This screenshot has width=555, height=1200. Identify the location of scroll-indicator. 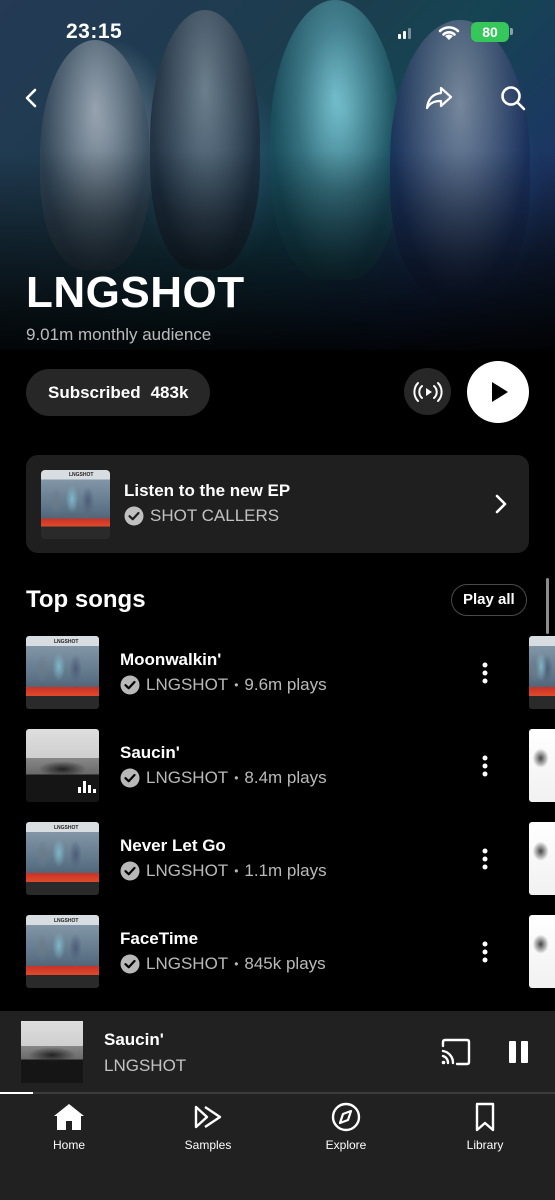
(547, 606).